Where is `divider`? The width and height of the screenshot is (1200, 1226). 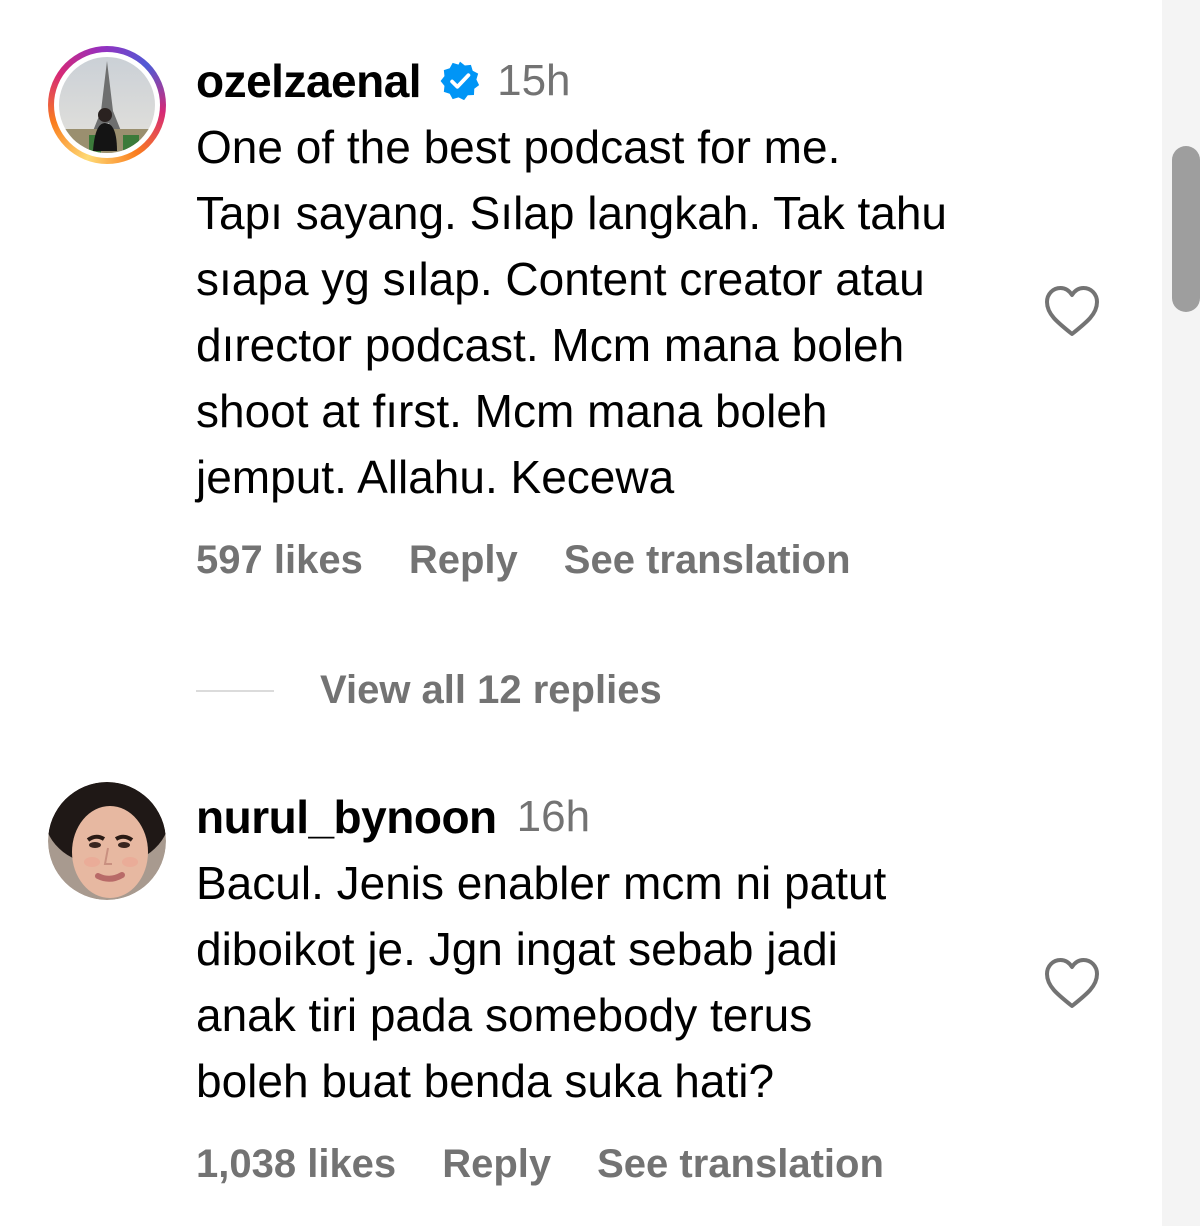 divider is located at coordinates (235, 690).